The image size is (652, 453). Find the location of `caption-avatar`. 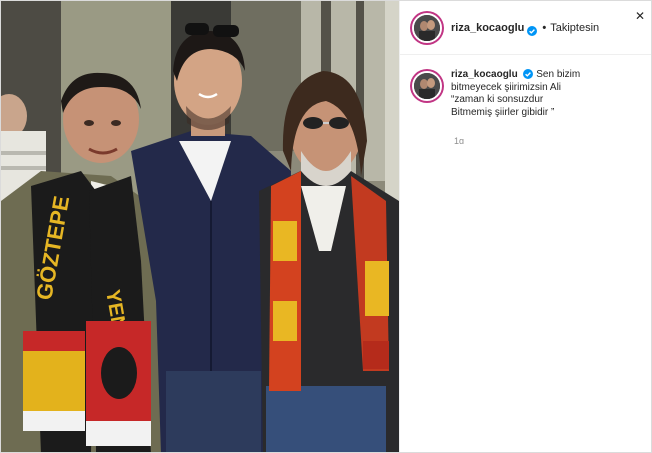

caption-avatar is located at coordinates (427, 86).